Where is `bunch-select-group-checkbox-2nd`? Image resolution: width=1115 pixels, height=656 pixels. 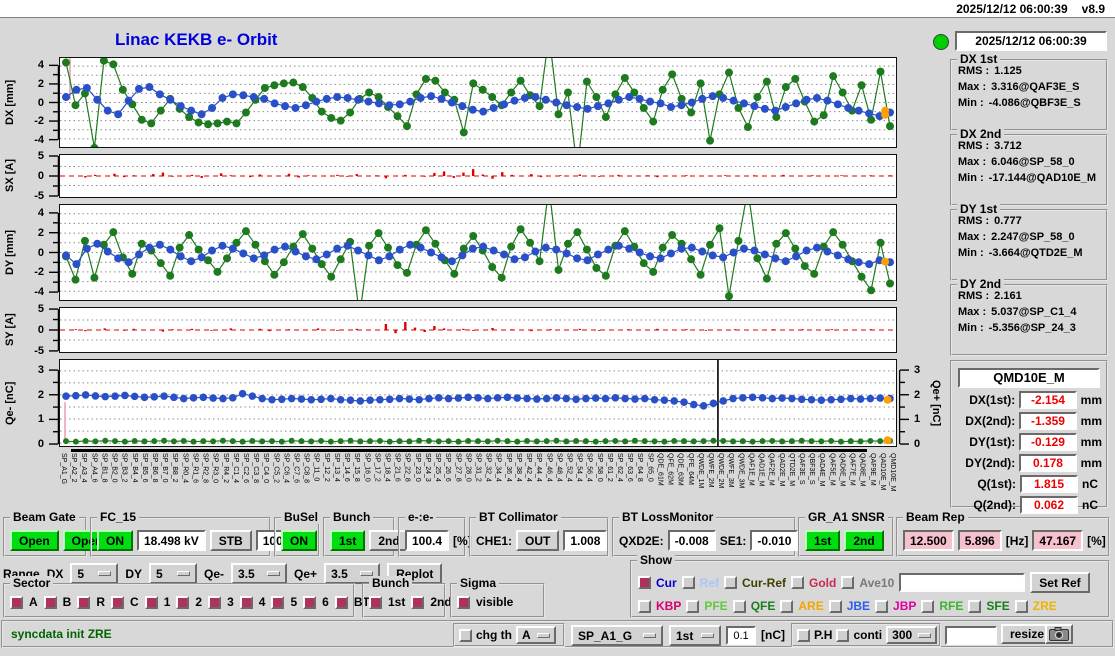 bunch-select-group-checkbox-2nd is located at coordinates (418, 602).